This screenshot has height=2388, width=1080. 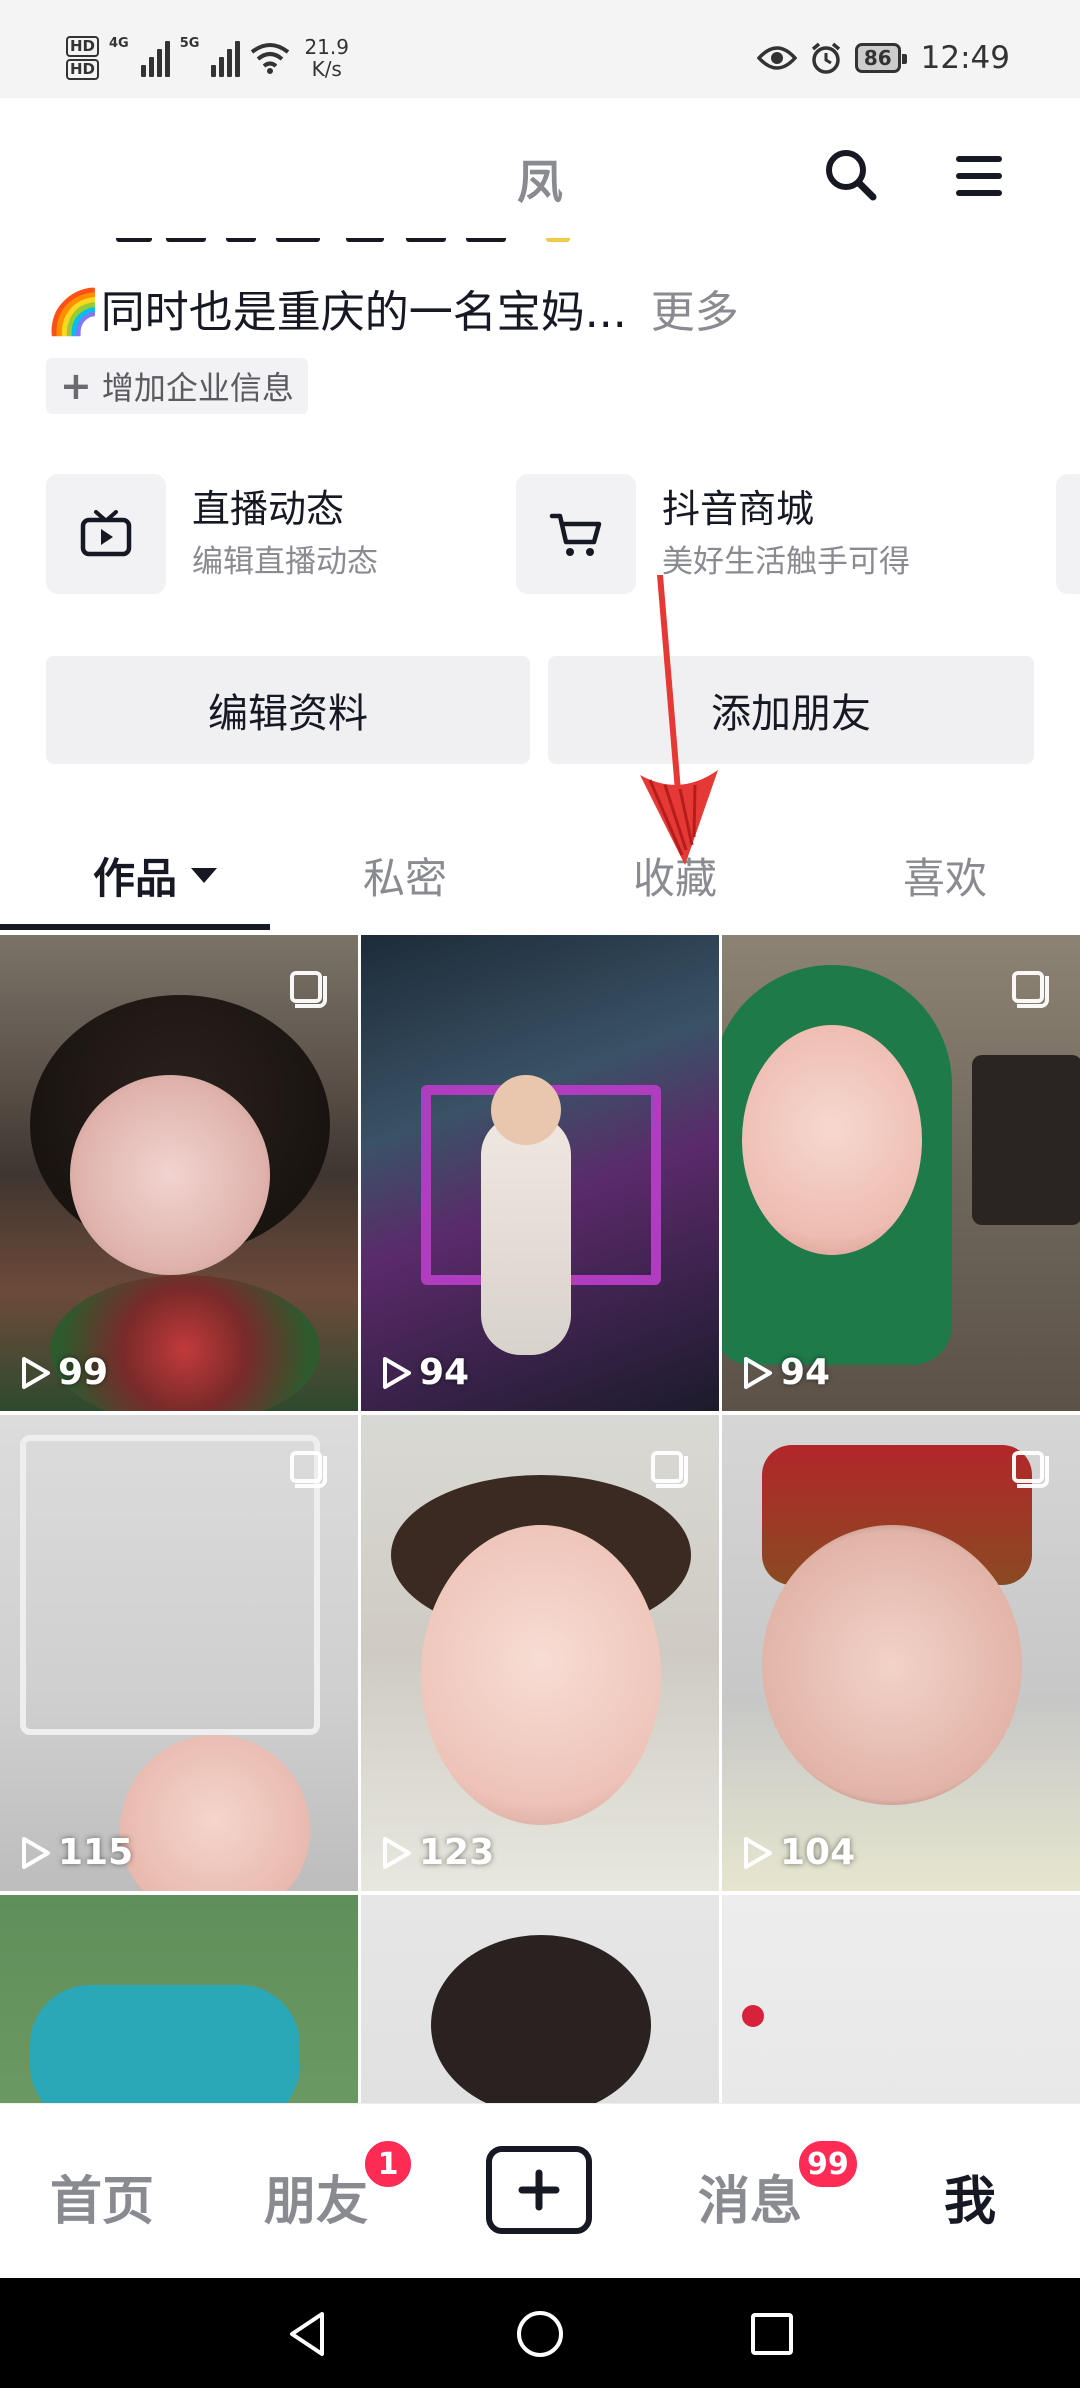 I want to click on username-title: 凤, so click(x=540, y=182).